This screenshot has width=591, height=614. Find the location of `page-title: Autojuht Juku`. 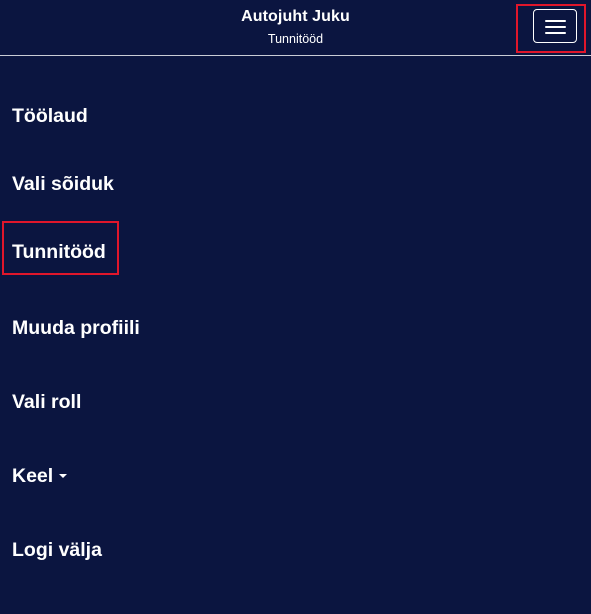

page-title: Autojuht Juku is located at coordinates (295, 16).